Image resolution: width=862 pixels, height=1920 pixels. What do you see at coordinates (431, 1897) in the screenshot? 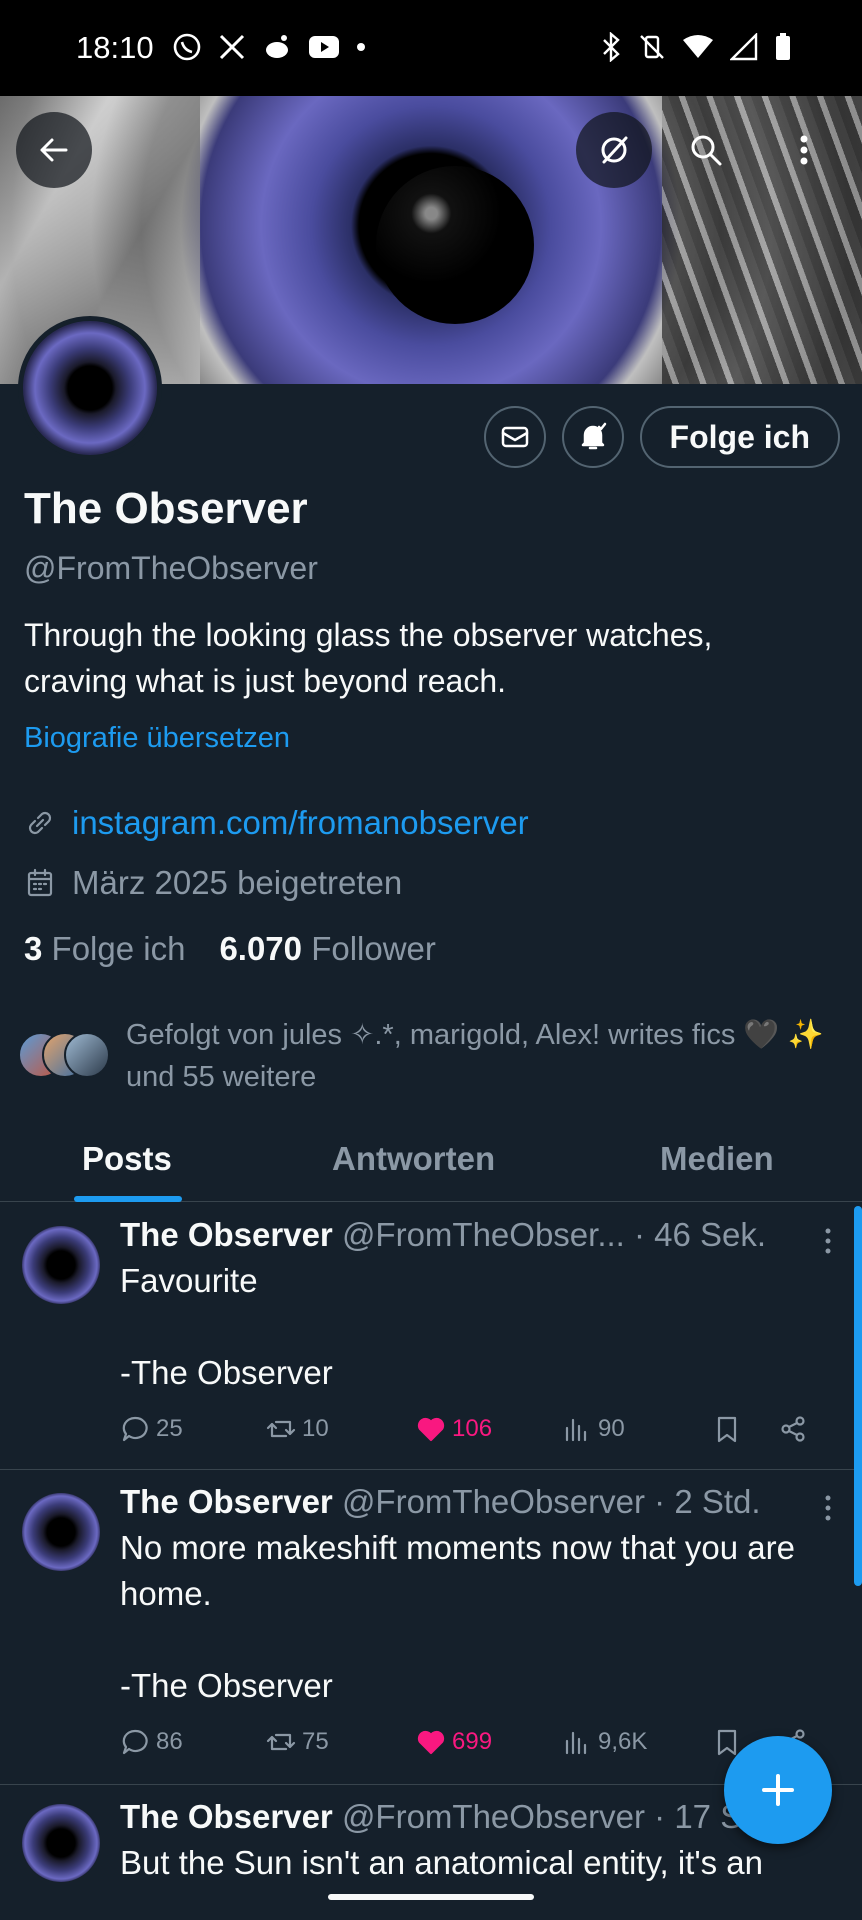
I see `gesture-home-bar` at bounding box center [431, 1897].